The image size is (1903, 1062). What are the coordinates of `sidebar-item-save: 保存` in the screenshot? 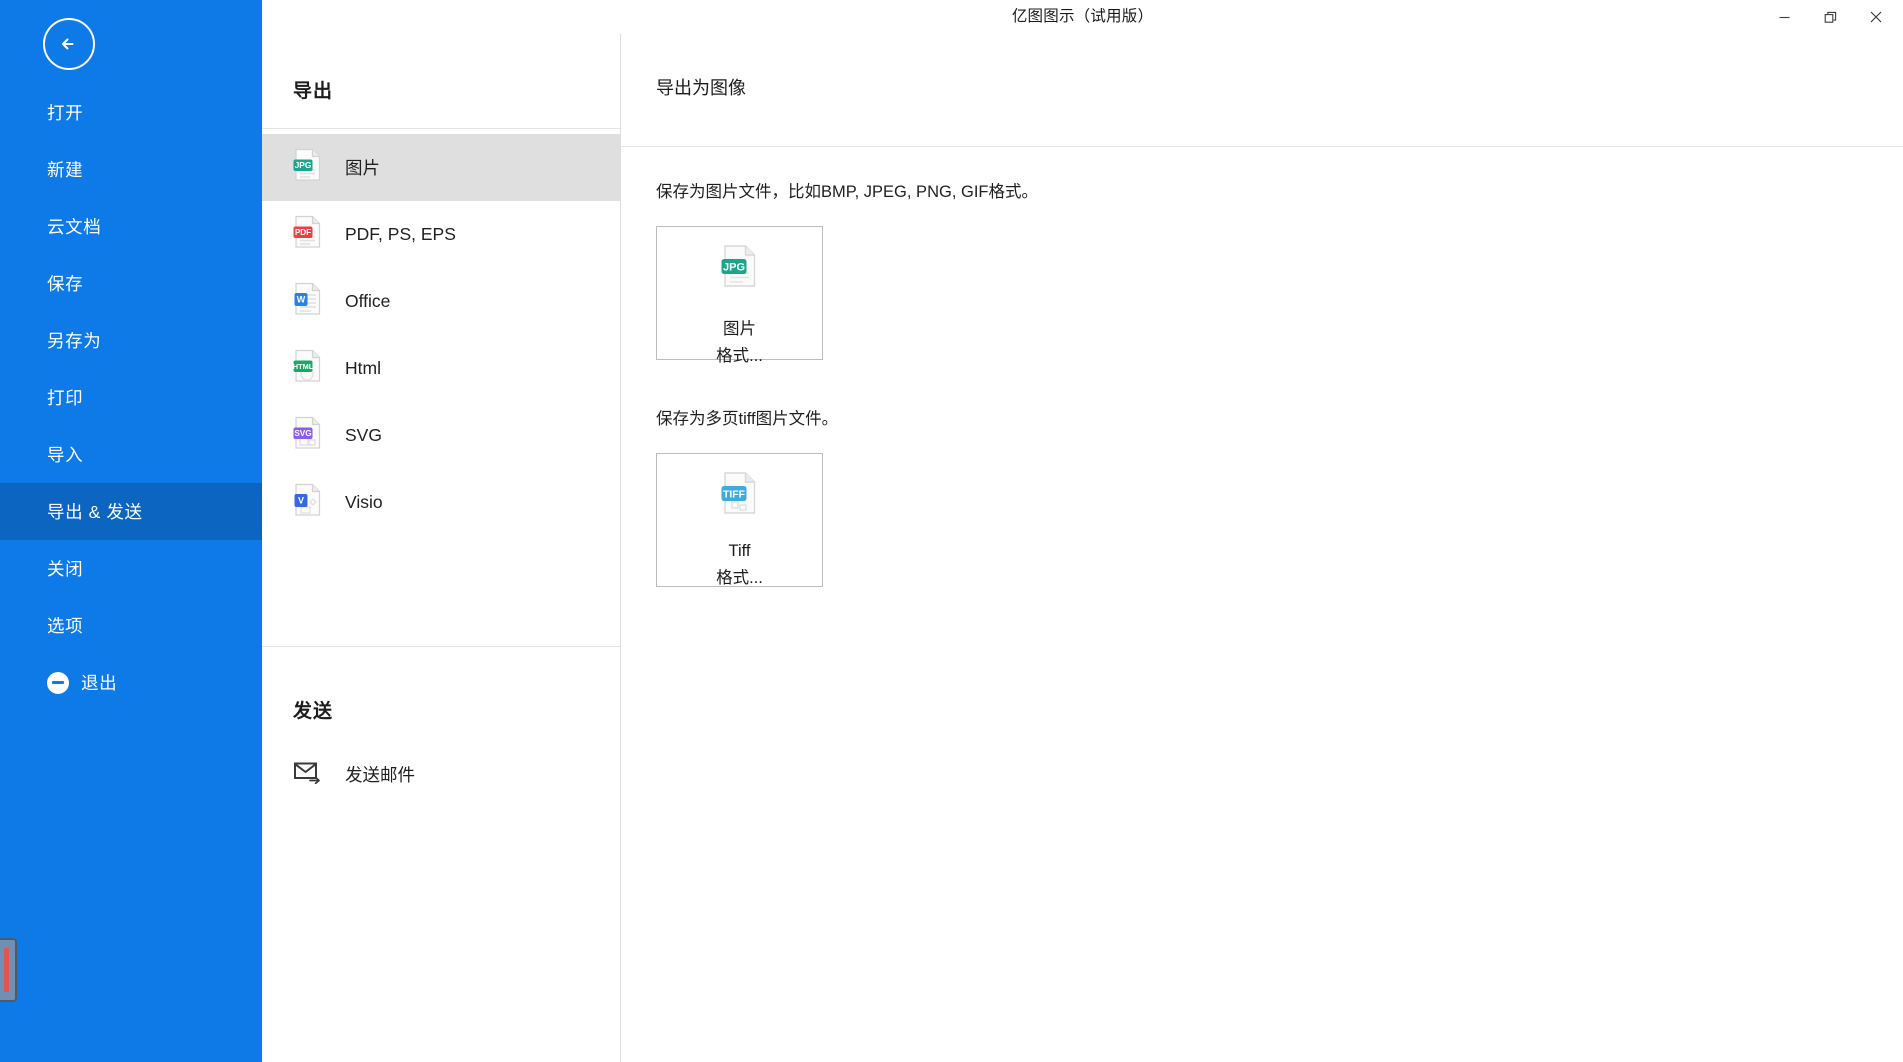 It's located at (131, 283).